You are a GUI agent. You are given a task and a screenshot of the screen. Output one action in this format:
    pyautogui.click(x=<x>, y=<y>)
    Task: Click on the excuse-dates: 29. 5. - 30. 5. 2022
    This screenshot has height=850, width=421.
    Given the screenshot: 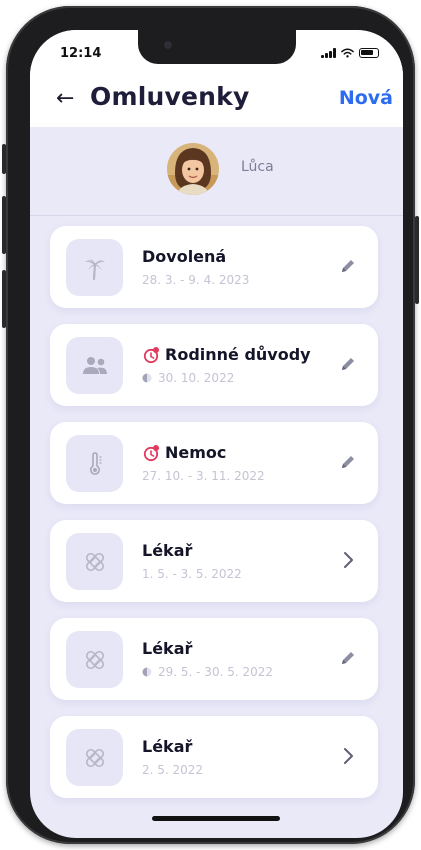 What is the action you would take?
    pyautogui.click(x=216, y=672)
    